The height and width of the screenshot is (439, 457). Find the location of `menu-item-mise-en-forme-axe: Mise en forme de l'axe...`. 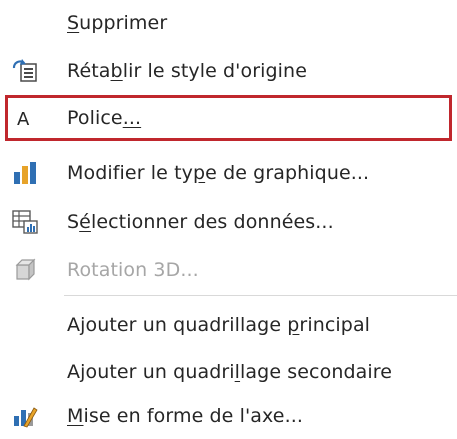

menu-item-mise-en-forme-axe: Mise en forme de l'axe... is located at coordinates (228, 416).